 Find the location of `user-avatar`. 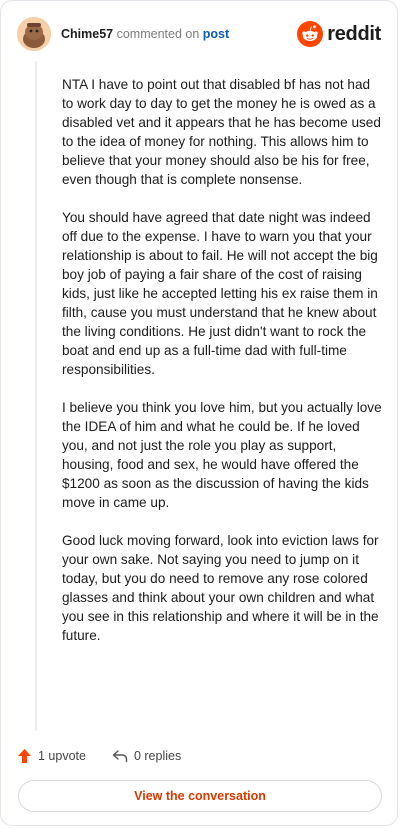

user-avatar is located at coordinates (34, 34).